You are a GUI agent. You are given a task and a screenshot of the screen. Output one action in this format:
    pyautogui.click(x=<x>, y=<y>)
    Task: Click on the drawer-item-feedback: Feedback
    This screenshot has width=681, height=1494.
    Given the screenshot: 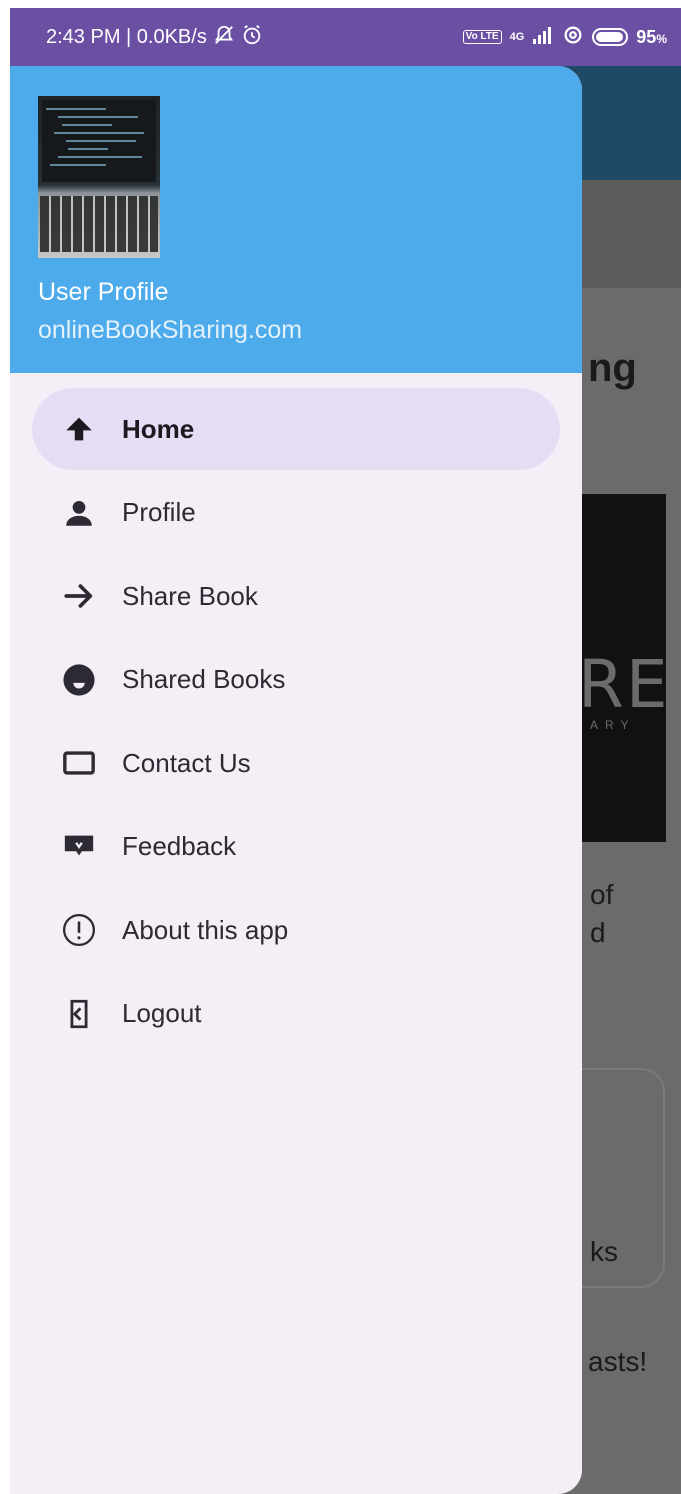 What is the action you would take?
    pyautogui.click(x=296, y=847)
    